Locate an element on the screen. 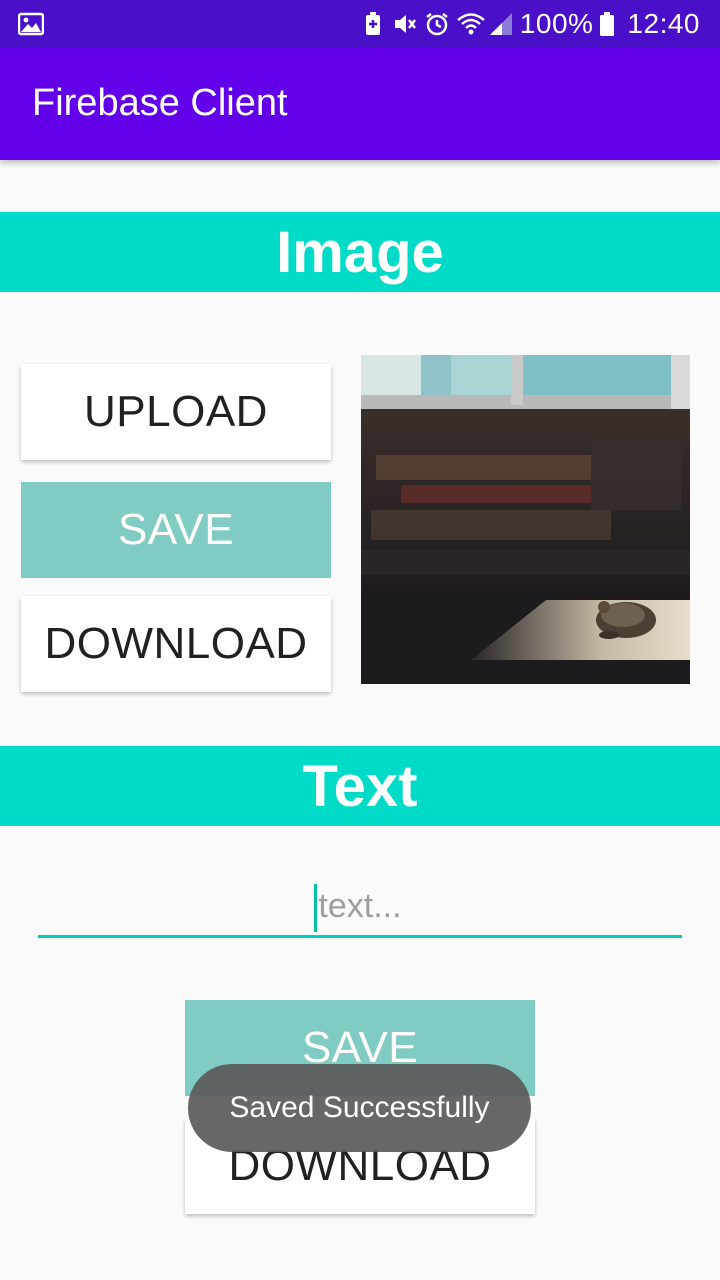  status-icons: 100% 12:40 is located at coordinates (530, 24).